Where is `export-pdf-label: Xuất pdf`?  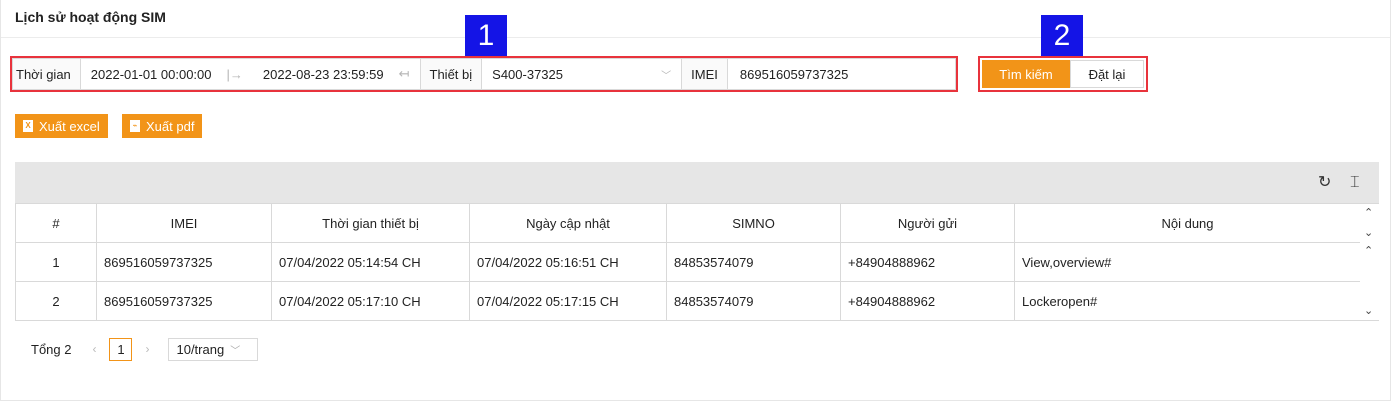 export-pdf-label: Xuất pdf is located at coordinates (170, 126).